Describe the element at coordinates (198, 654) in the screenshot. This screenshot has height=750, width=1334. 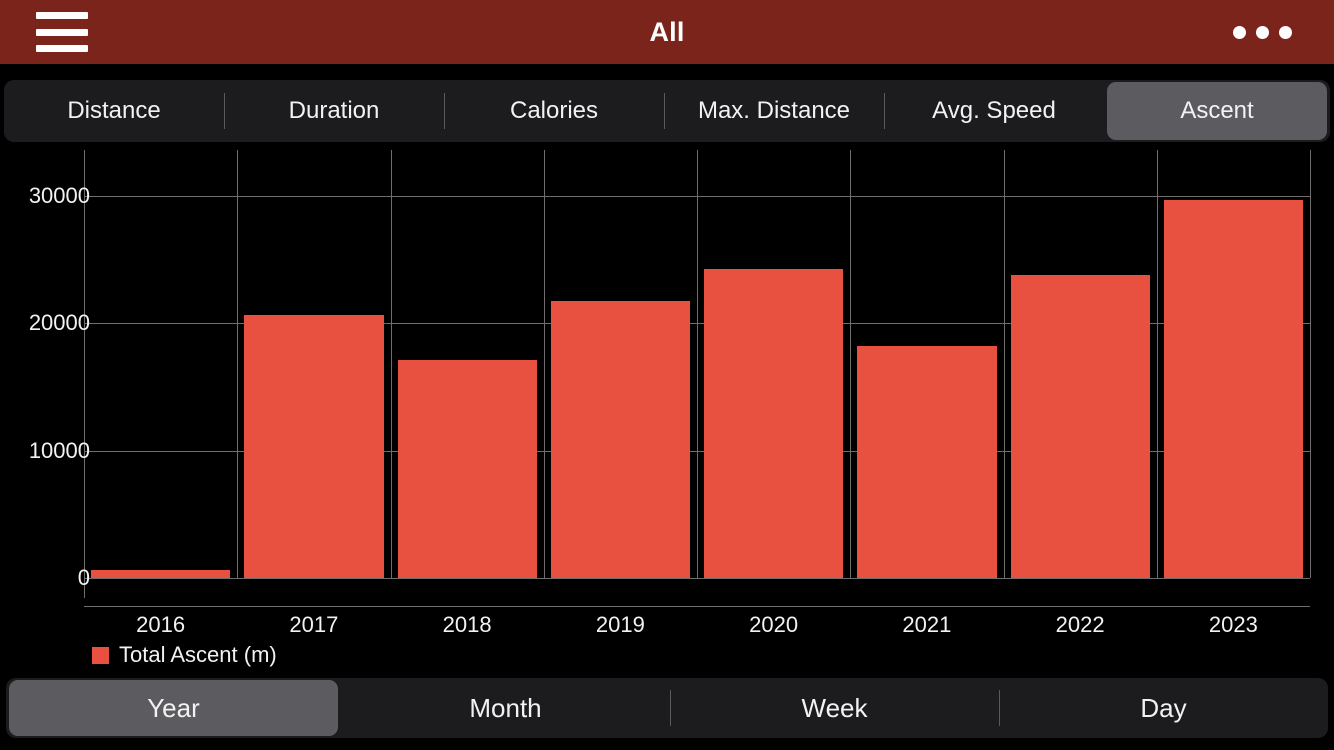
I see `legend-label-total-ascent: Total Ascent (m)` at that location.